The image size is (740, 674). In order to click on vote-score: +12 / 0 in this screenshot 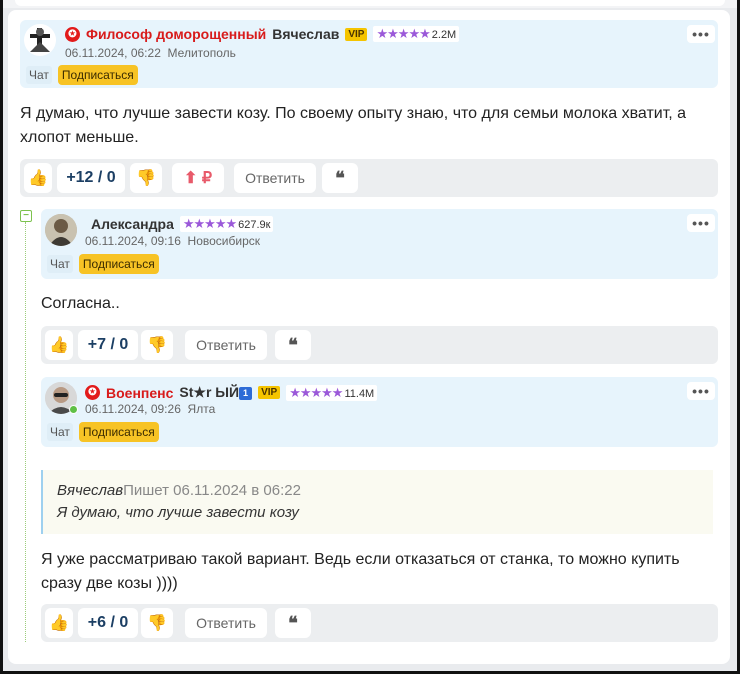, I will do `click(91, 178)`.